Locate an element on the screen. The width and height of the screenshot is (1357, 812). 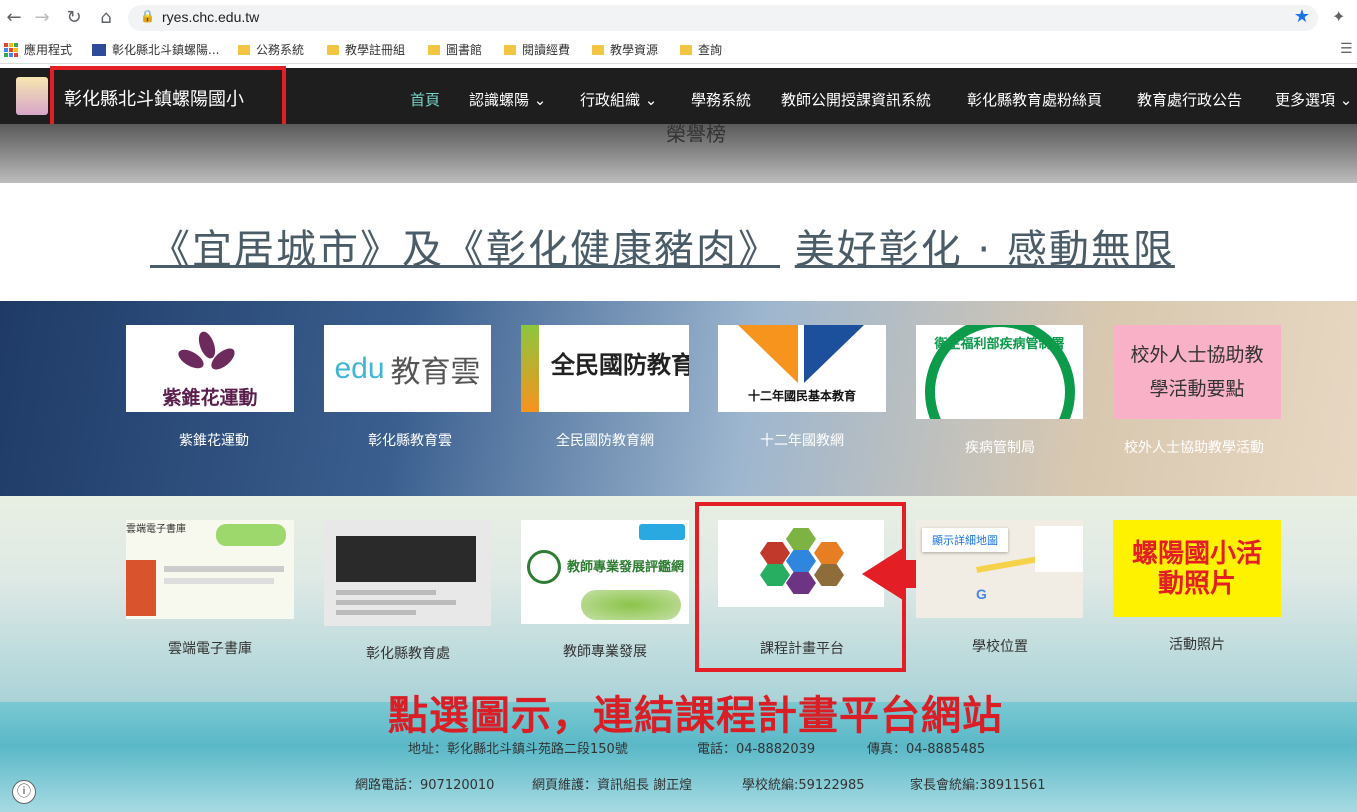
link-tile-cdc: 衛生福利部疾病管制署 is located at coordinates (999, 372).